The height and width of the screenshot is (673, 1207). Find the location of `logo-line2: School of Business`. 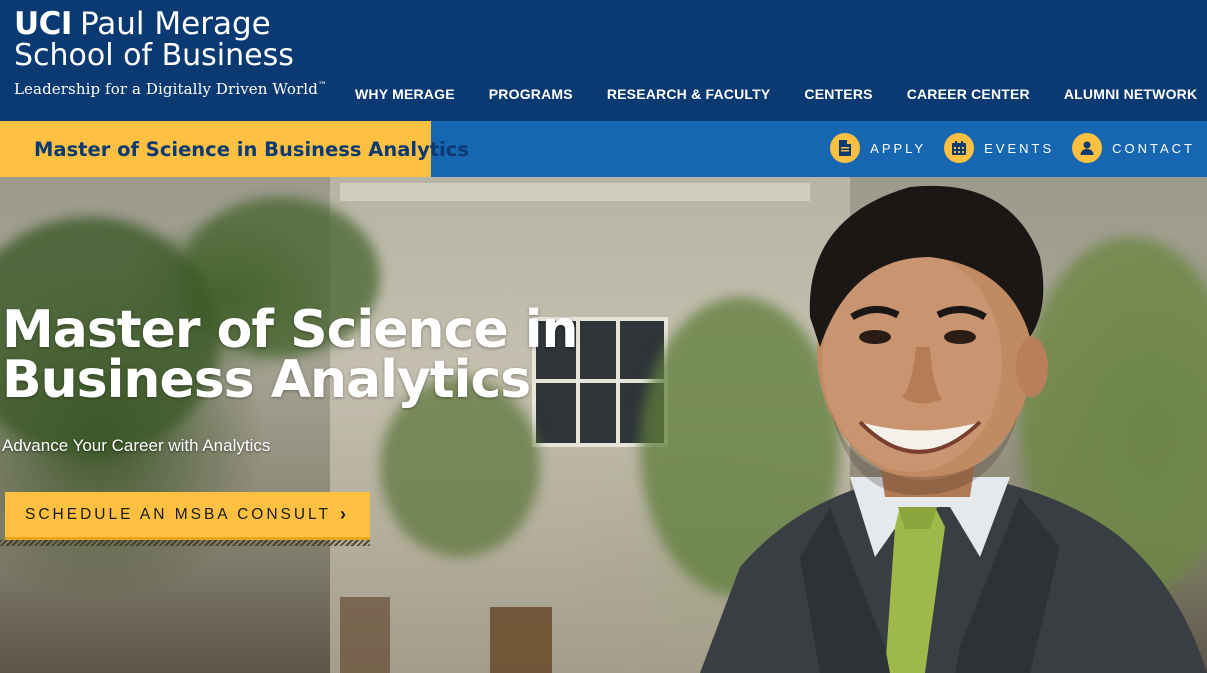

logo-line2: School of Business is located at coordinates (154, 55).